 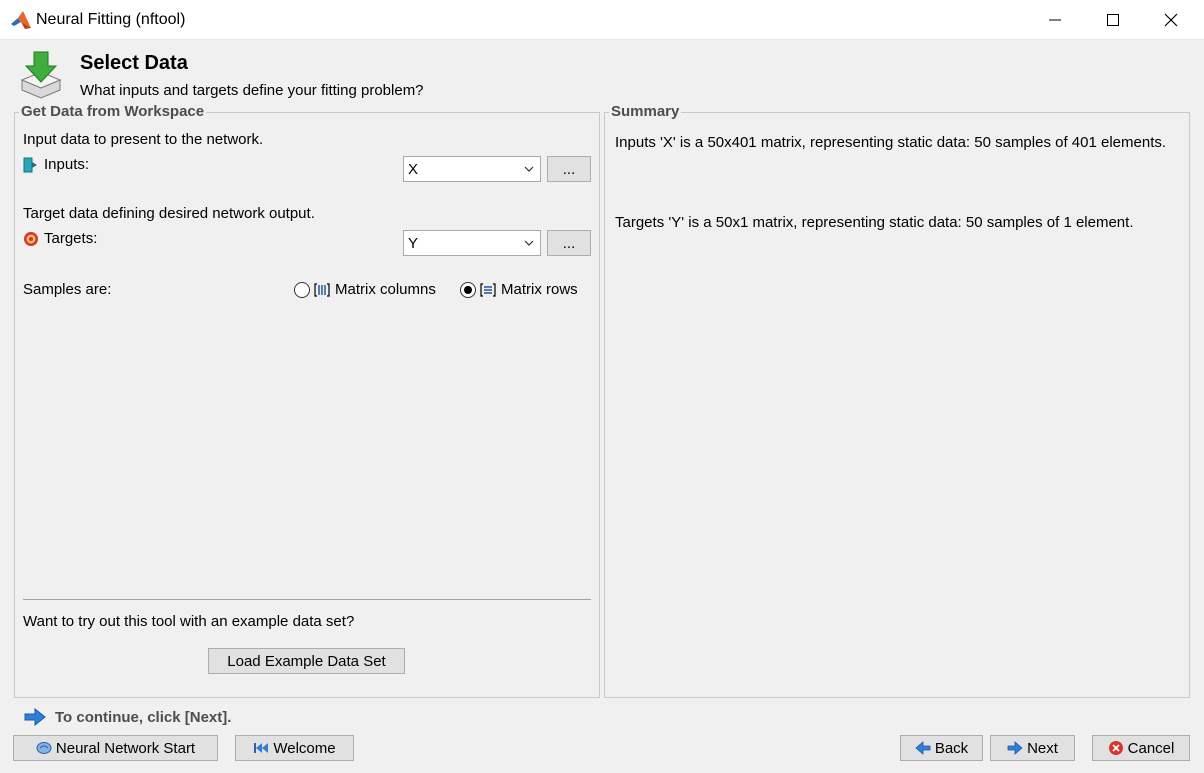 What do you see at coordinates (951, 748) in the screenshot?
I see `back-label: Back` at bounding box center [951, 748].